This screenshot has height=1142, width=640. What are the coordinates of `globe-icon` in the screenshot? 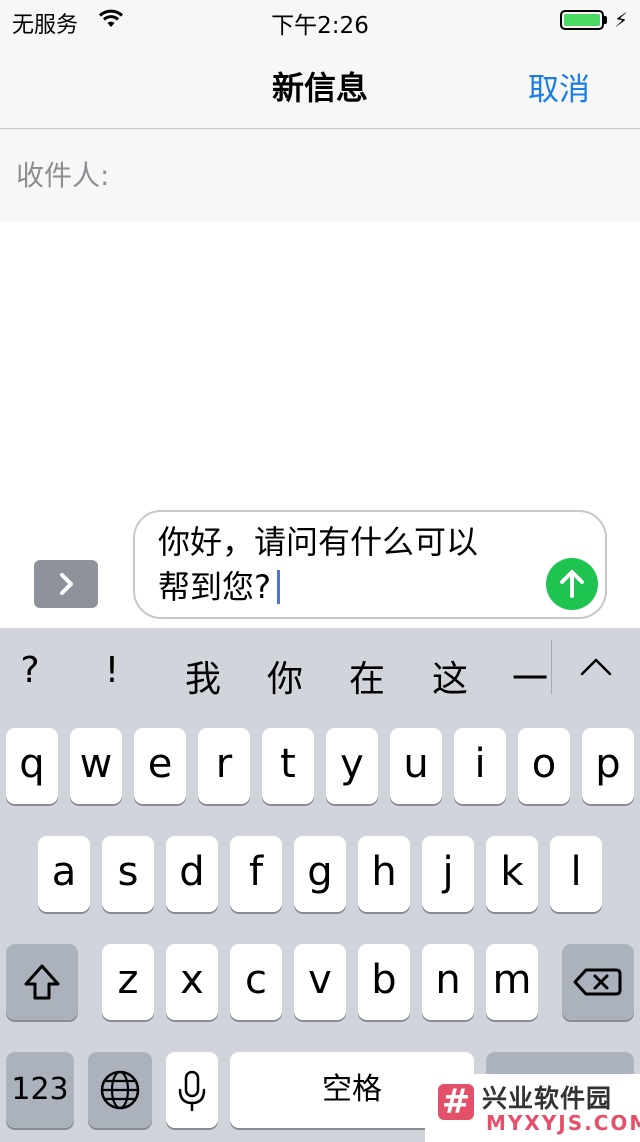 It's located at (120, 1090).